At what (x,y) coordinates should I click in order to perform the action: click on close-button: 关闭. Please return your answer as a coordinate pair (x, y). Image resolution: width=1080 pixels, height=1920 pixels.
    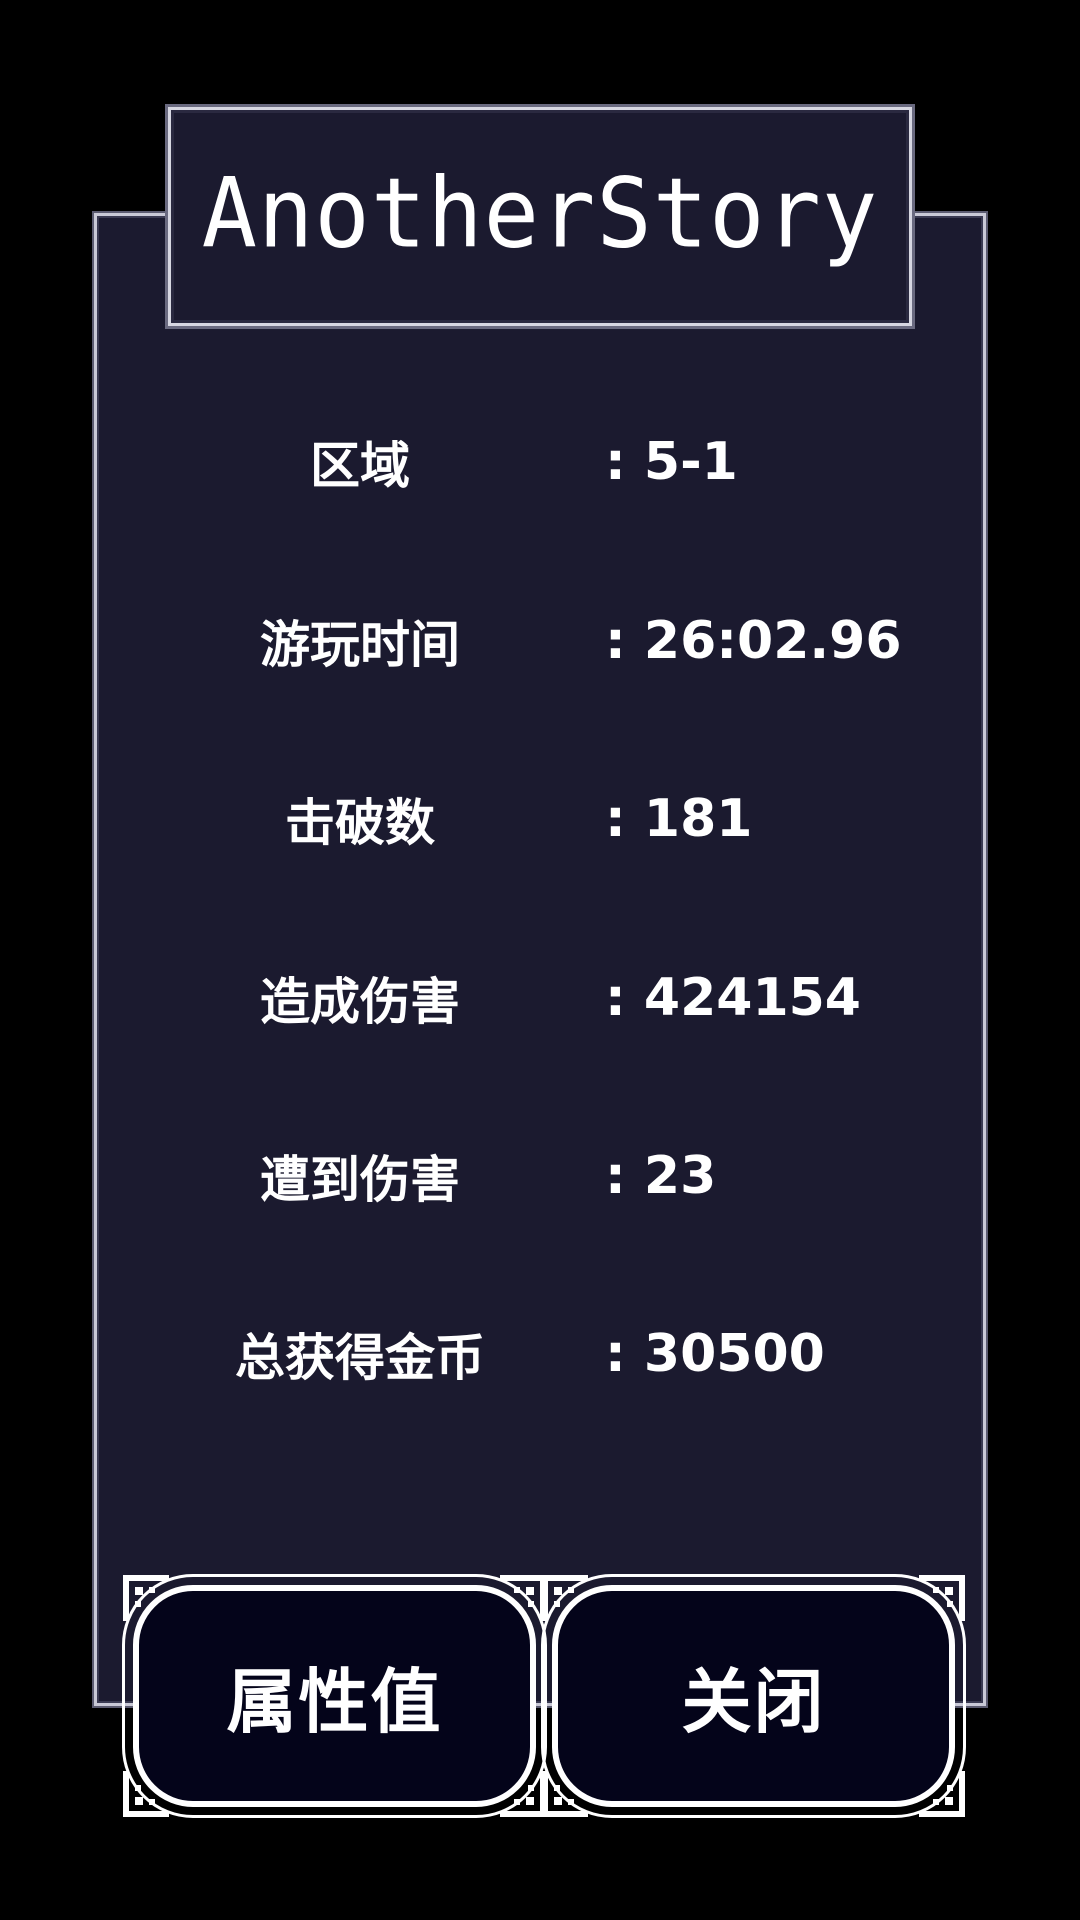
    Looking at the image, I should click on (753, 1696).